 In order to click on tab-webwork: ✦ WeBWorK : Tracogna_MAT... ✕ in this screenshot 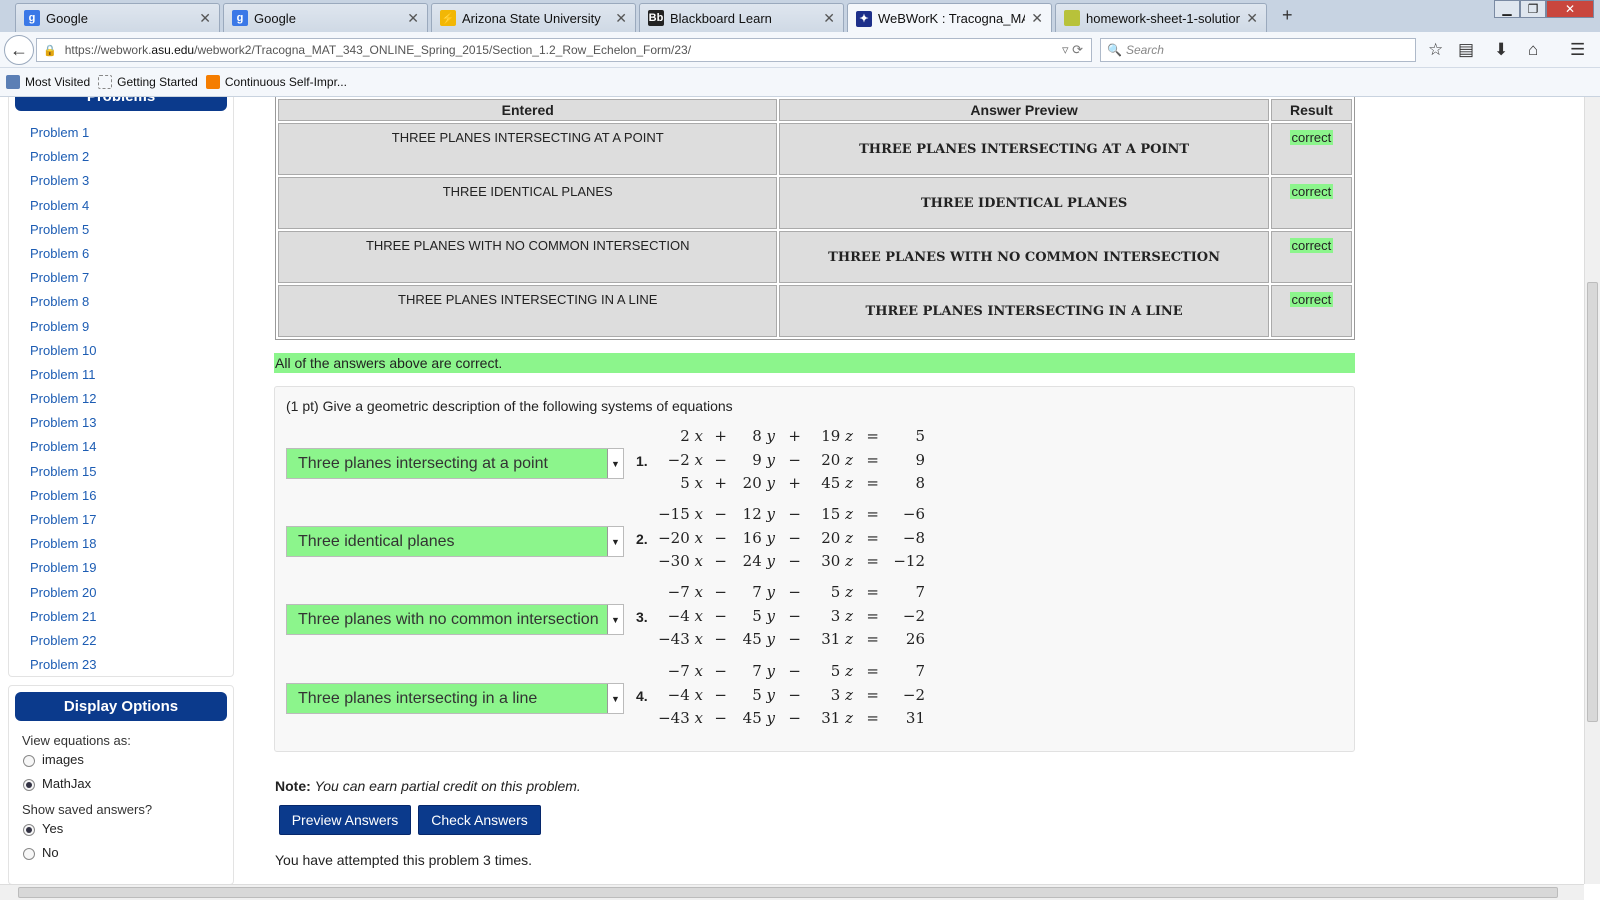, I will do `click(949, 18)`.